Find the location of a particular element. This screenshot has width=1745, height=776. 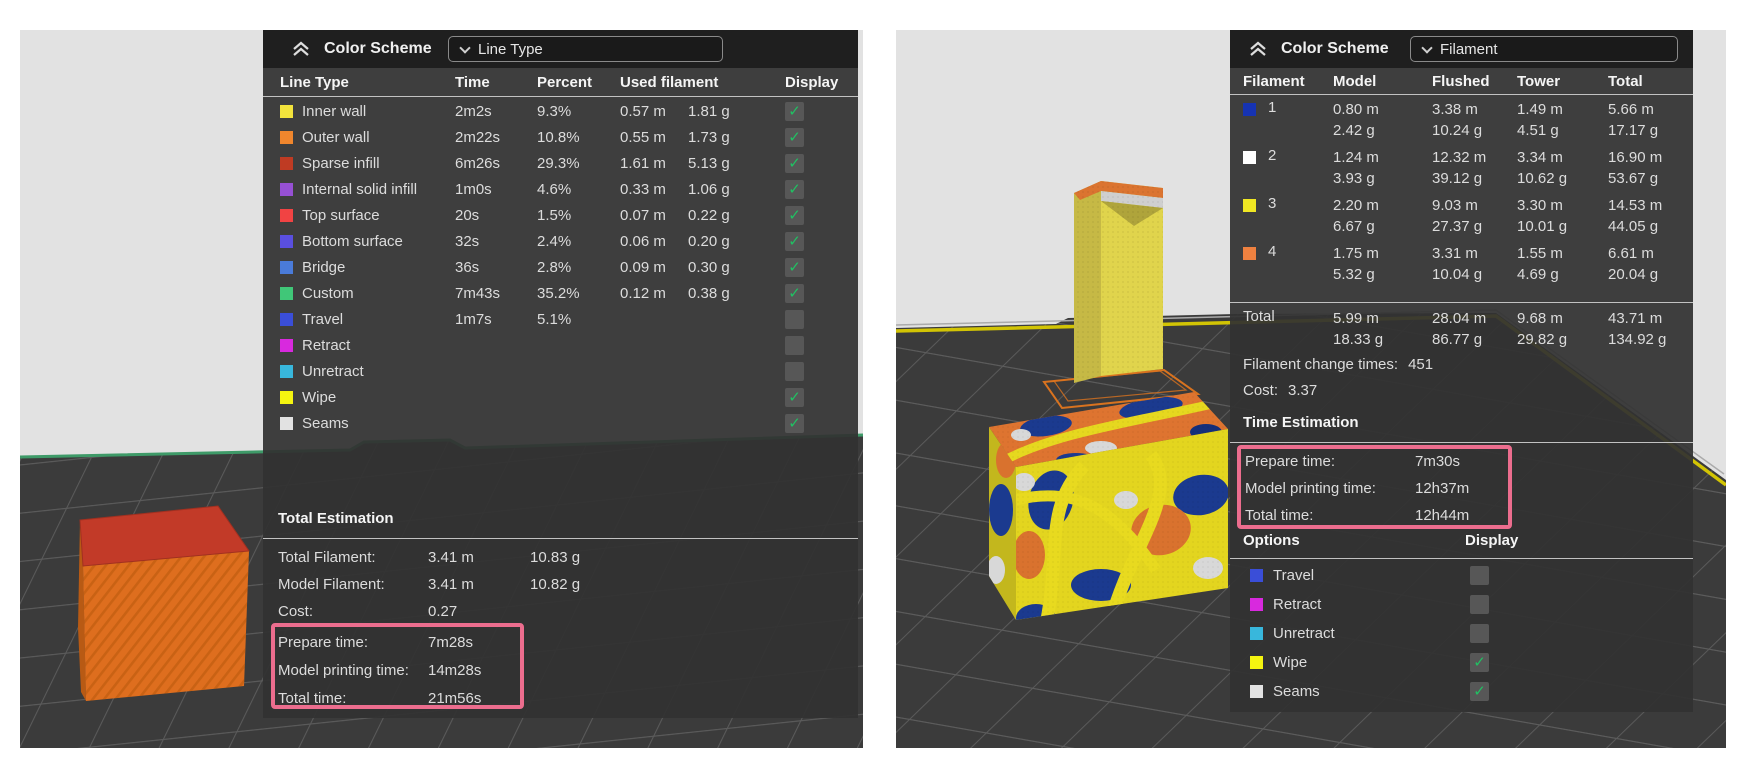

col-total: Total is located at coordinates (1625, 81).